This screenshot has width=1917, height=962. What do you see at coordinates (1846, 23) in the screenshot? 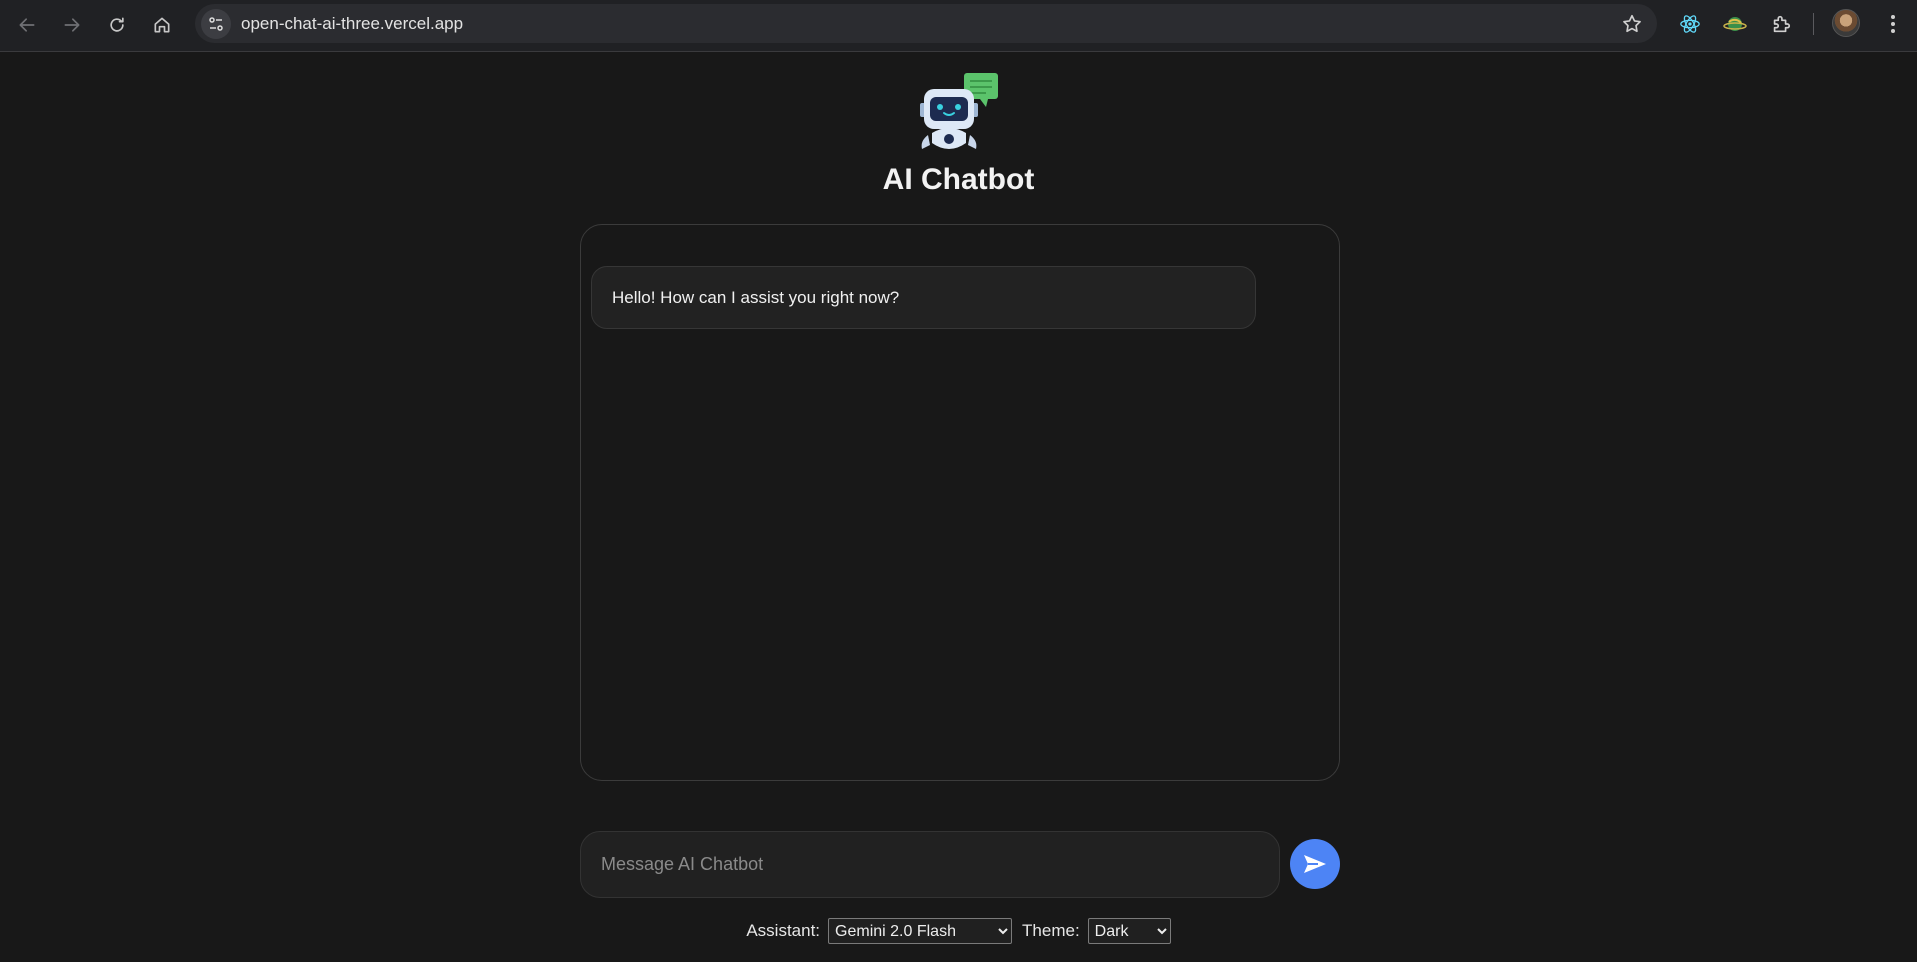
I see `profile-avatar` at bounding box center [1846, 23].